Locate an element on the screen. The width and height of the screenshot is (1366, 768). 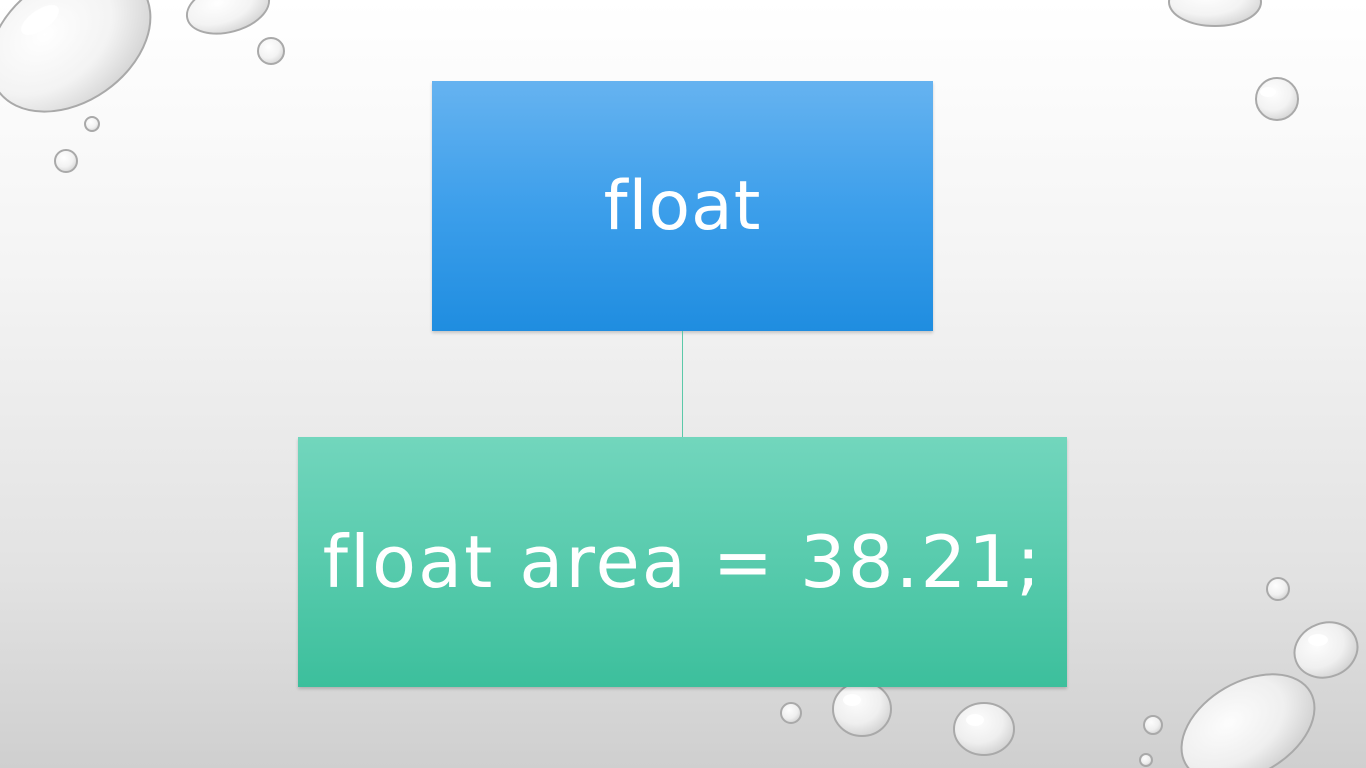
connector-line is located at coordinates (682, 384).